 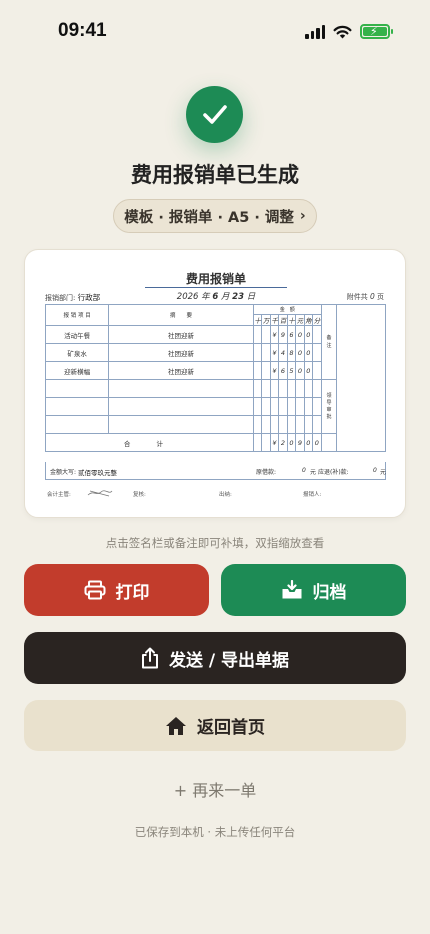 I want to click on saved-locally-note: 已保存到本机 · 未上传任何平台, so click(x=215, y=832).